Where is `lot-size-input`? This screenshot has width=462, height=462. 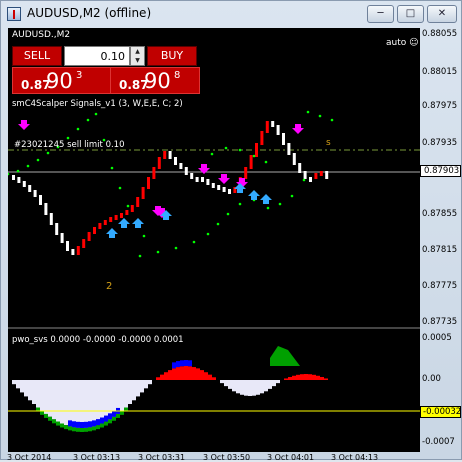
lot-size-input is located at coordinates (97, 56).